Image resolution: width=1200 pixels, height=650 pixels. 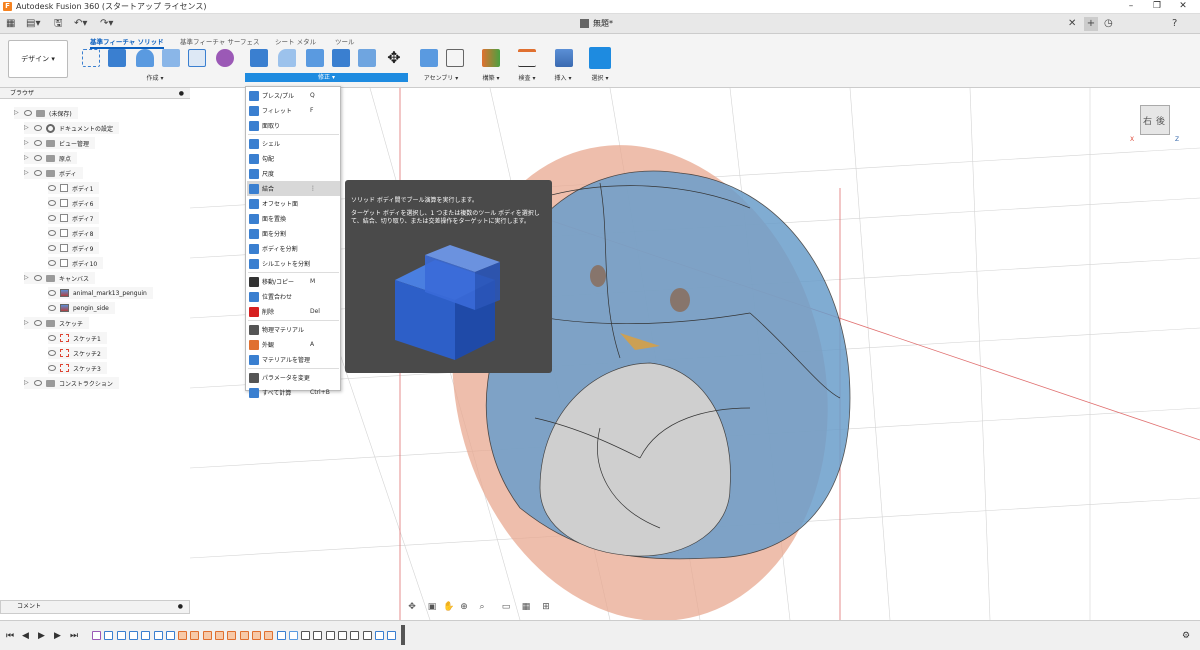 I want to click on menu-item: すべて計算 Ctrl+B, so click(x=293, y=392).